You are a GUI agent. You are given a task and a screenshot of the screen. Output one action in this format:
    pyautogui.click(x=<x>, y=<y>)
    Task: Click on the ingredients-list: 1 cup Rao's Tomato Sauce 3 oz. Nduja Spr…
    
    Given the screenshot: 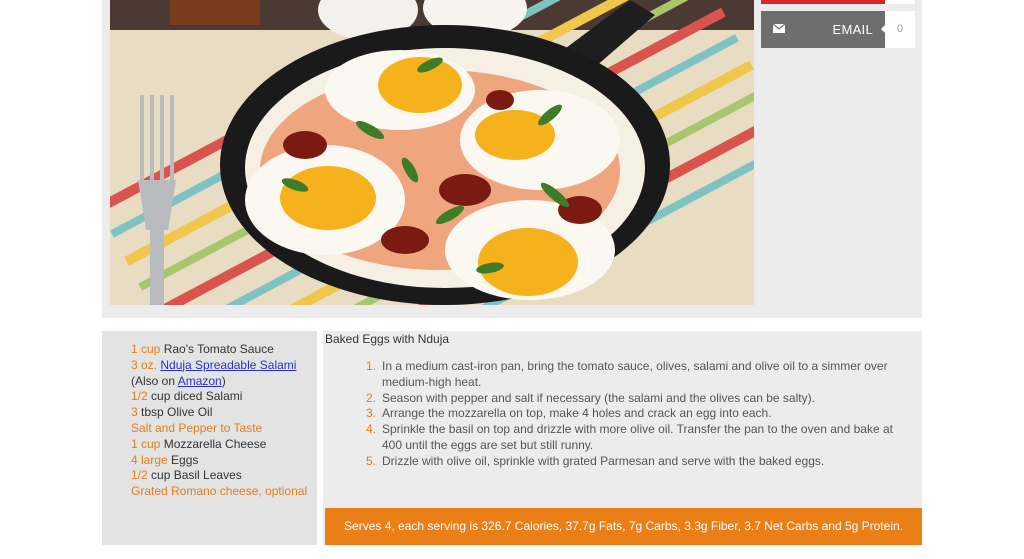 What is the action you would take?
    pyautogui.click(x=224, y=421)
    